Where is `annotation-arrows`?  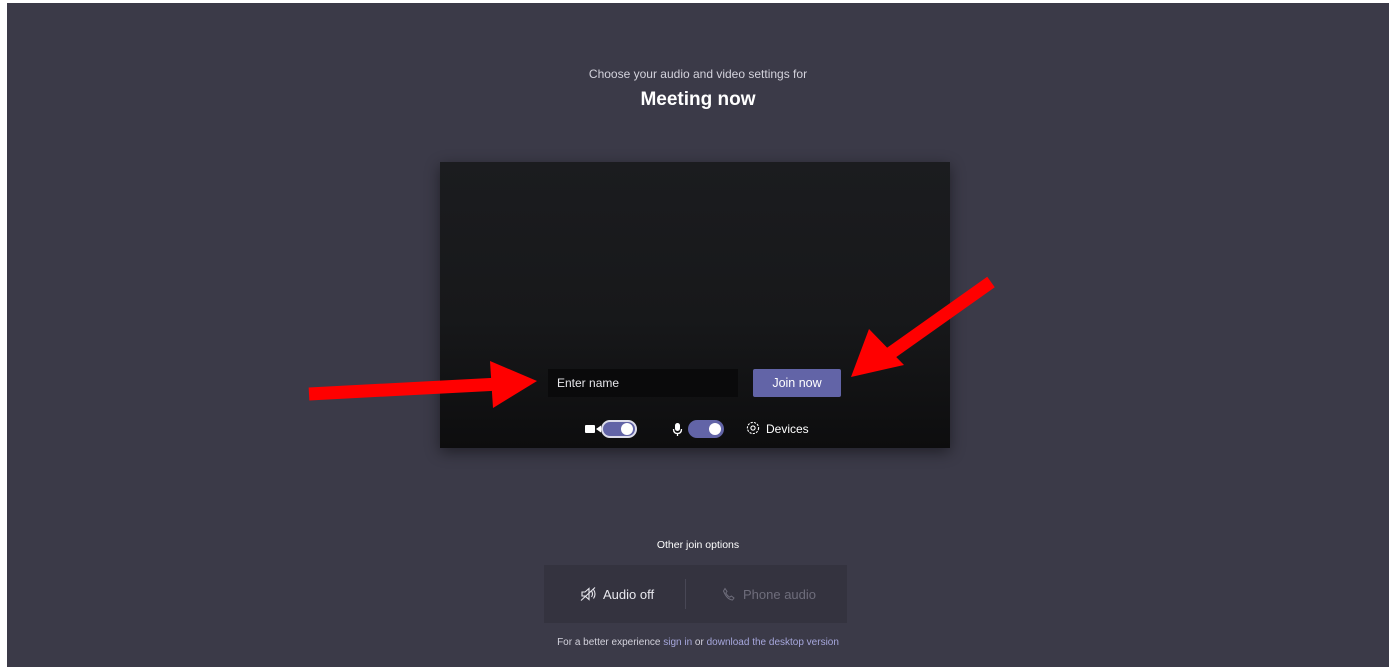 annotation-arrows is located at coordinates (651, 342).